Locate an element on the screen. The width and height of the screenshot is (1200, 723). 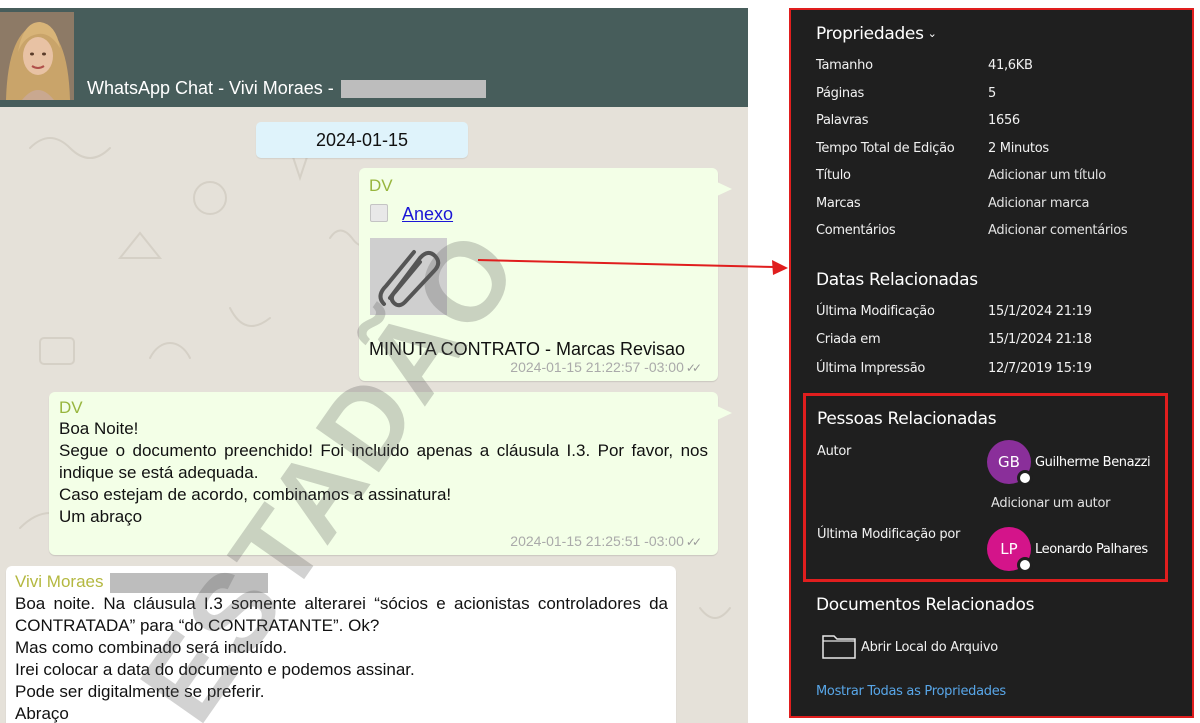
related-docs-heading: Documentos Relacionados is located at coordinates (925, 605).